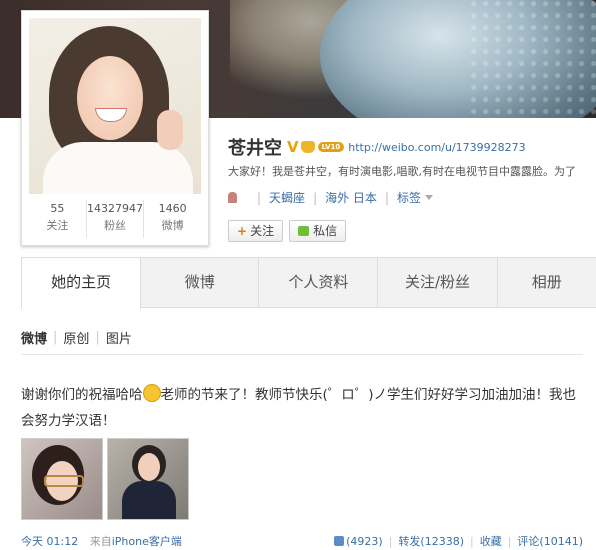 The image size is (596, 550). I want to click on profile-tabs: 她的主页 微博 个人资料 关注/粉丝 相册, so click(308, 283).